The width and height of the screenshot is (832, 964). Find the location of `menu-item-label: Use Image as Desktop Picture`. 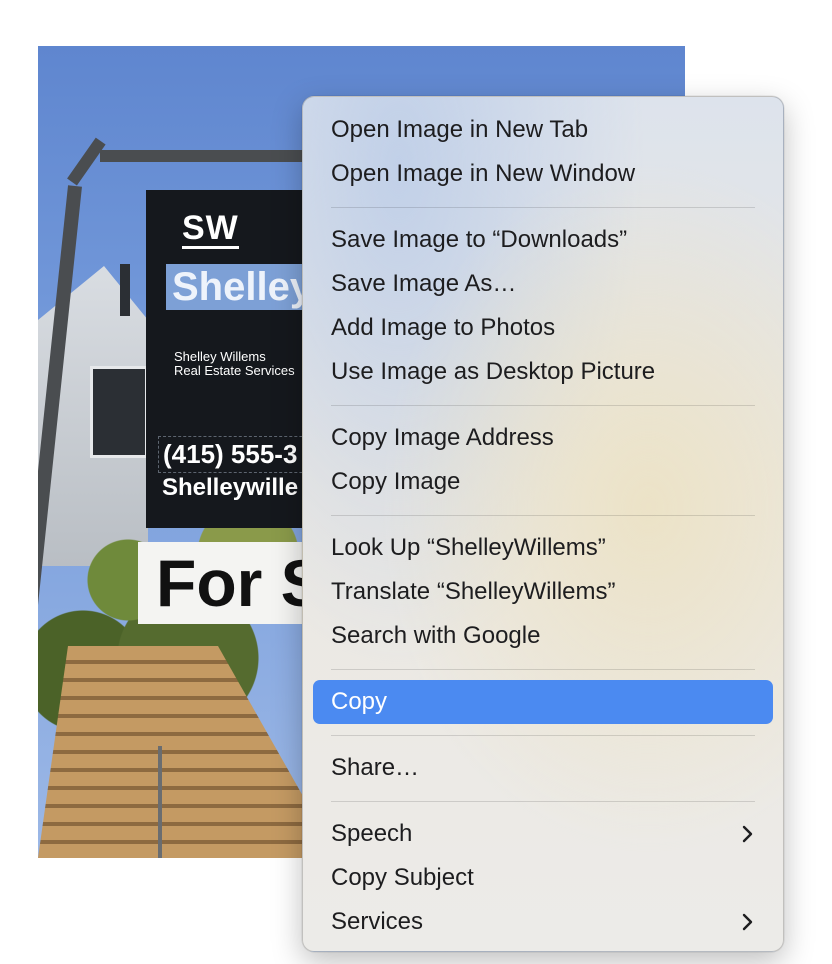

menu-item-label: Use Image as Desktop Picture is located at coordinates (493, 371).